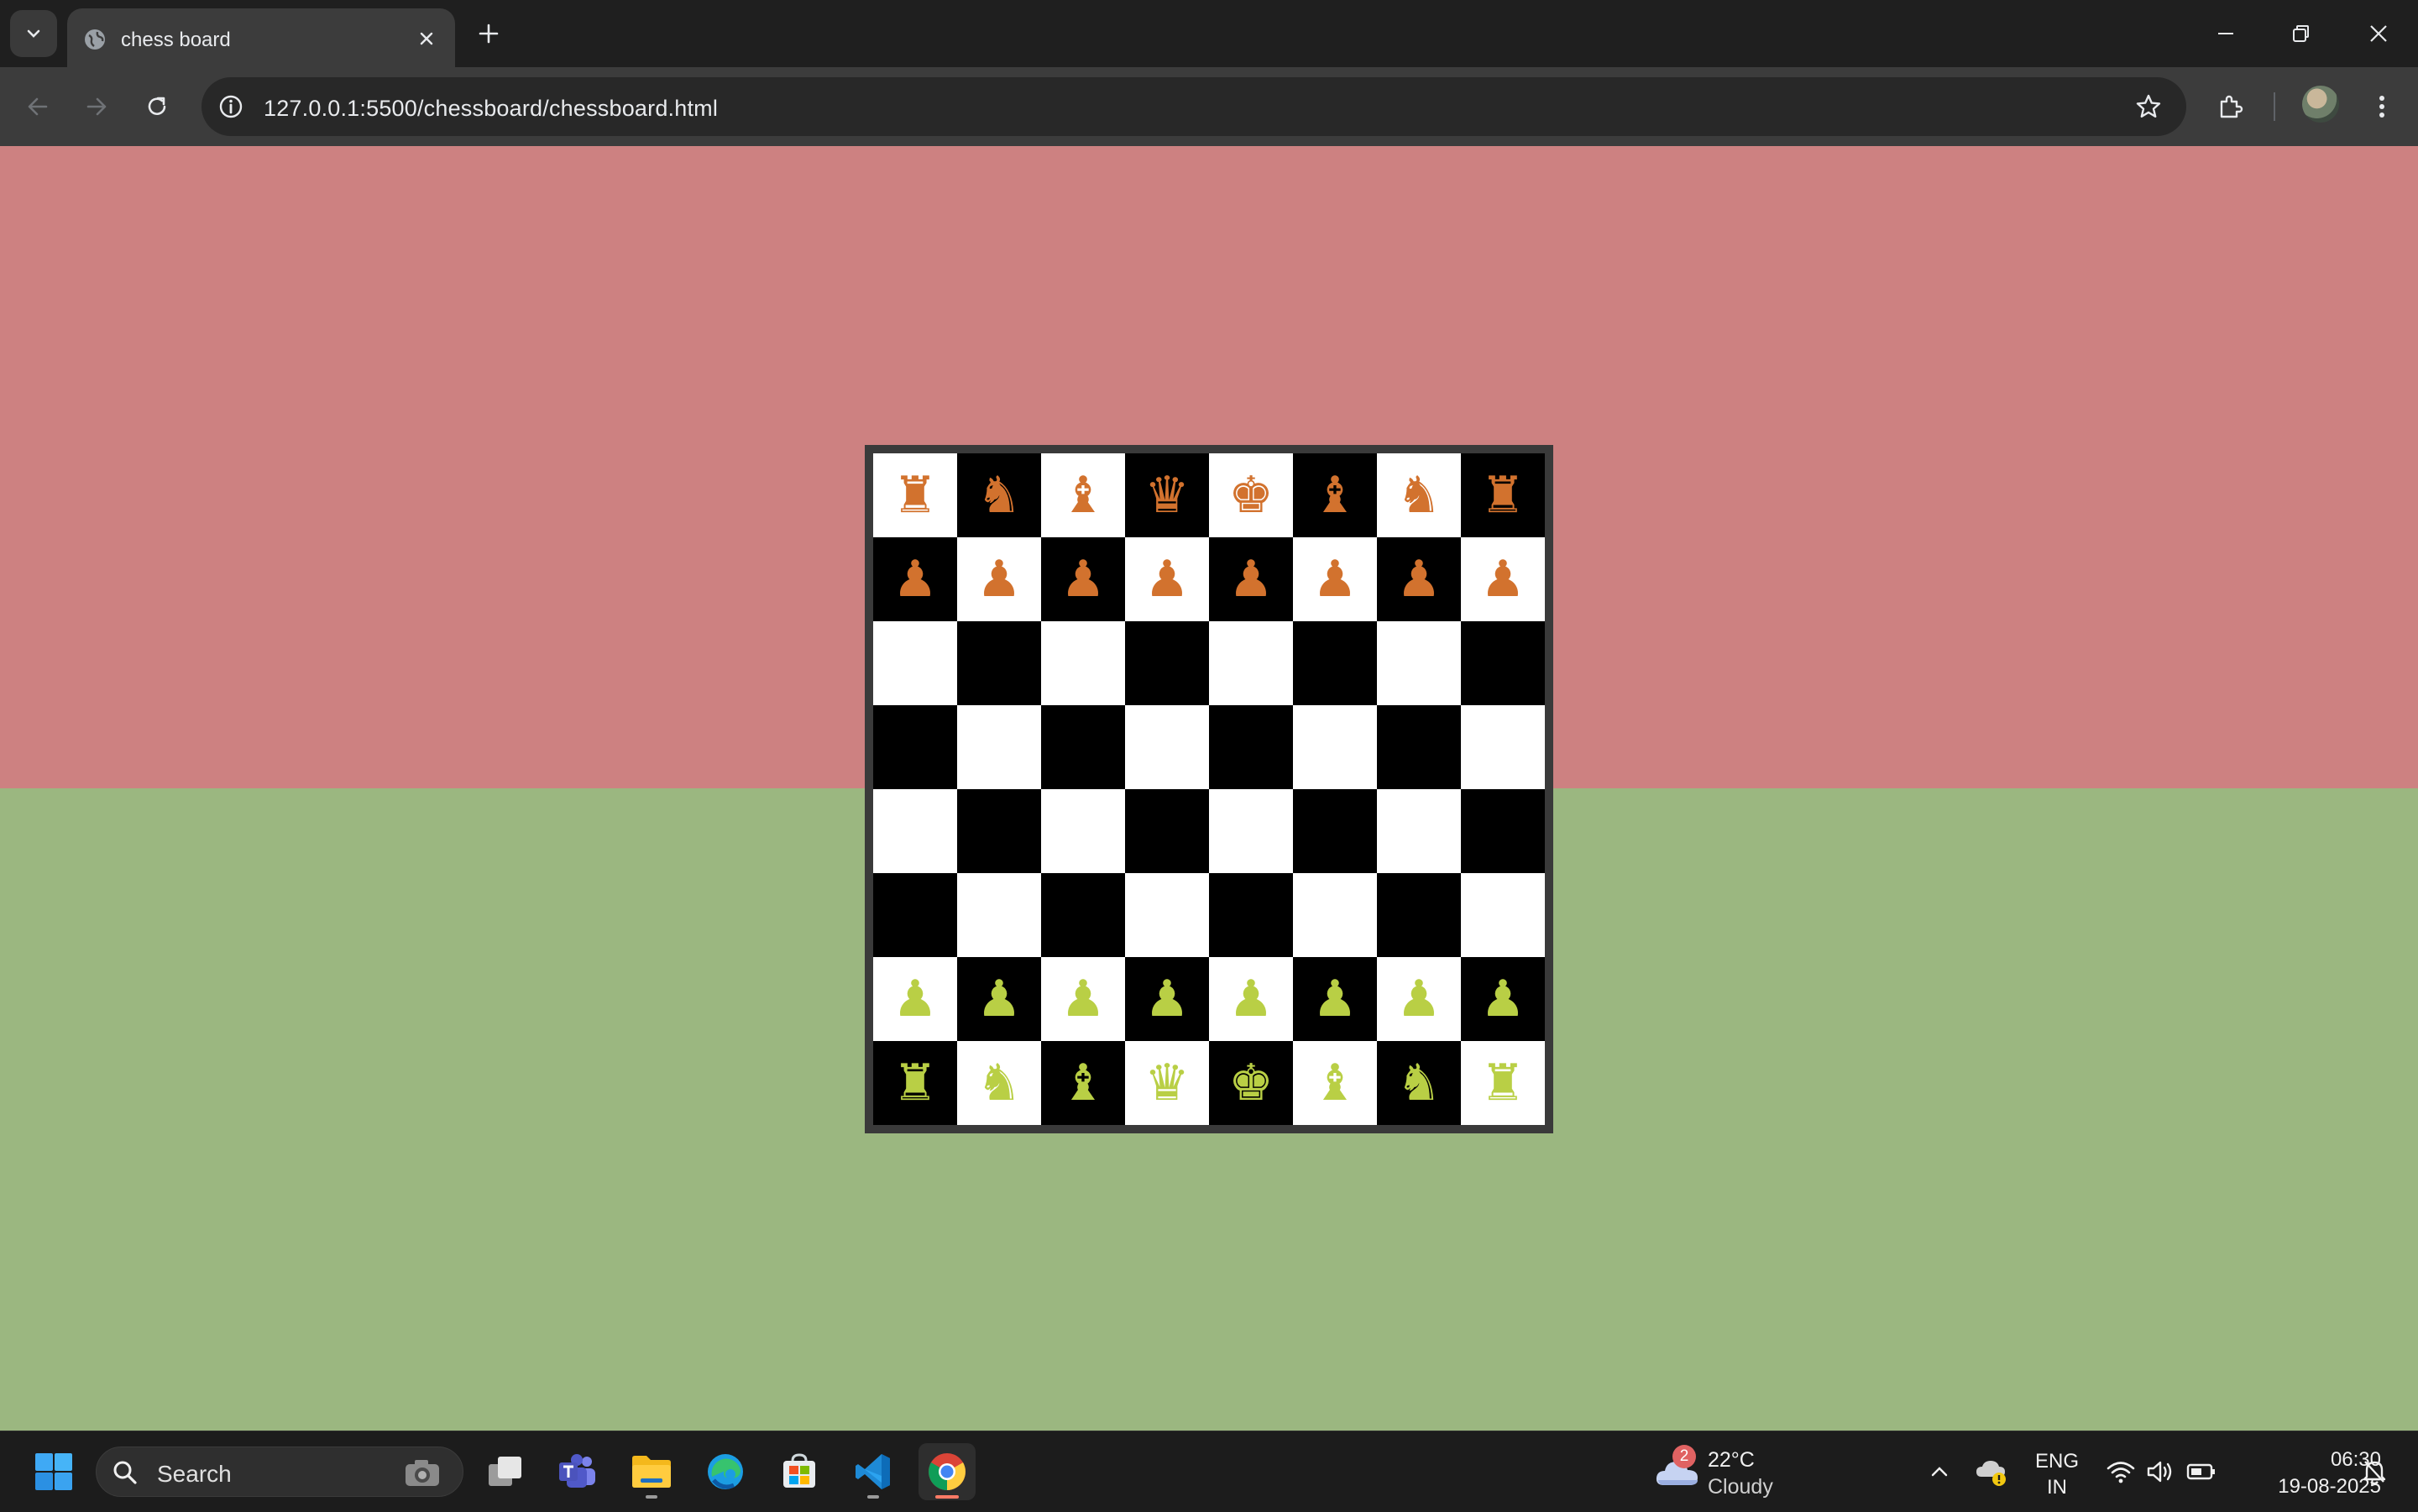  I want to click on forward-button, so click(97, 107).